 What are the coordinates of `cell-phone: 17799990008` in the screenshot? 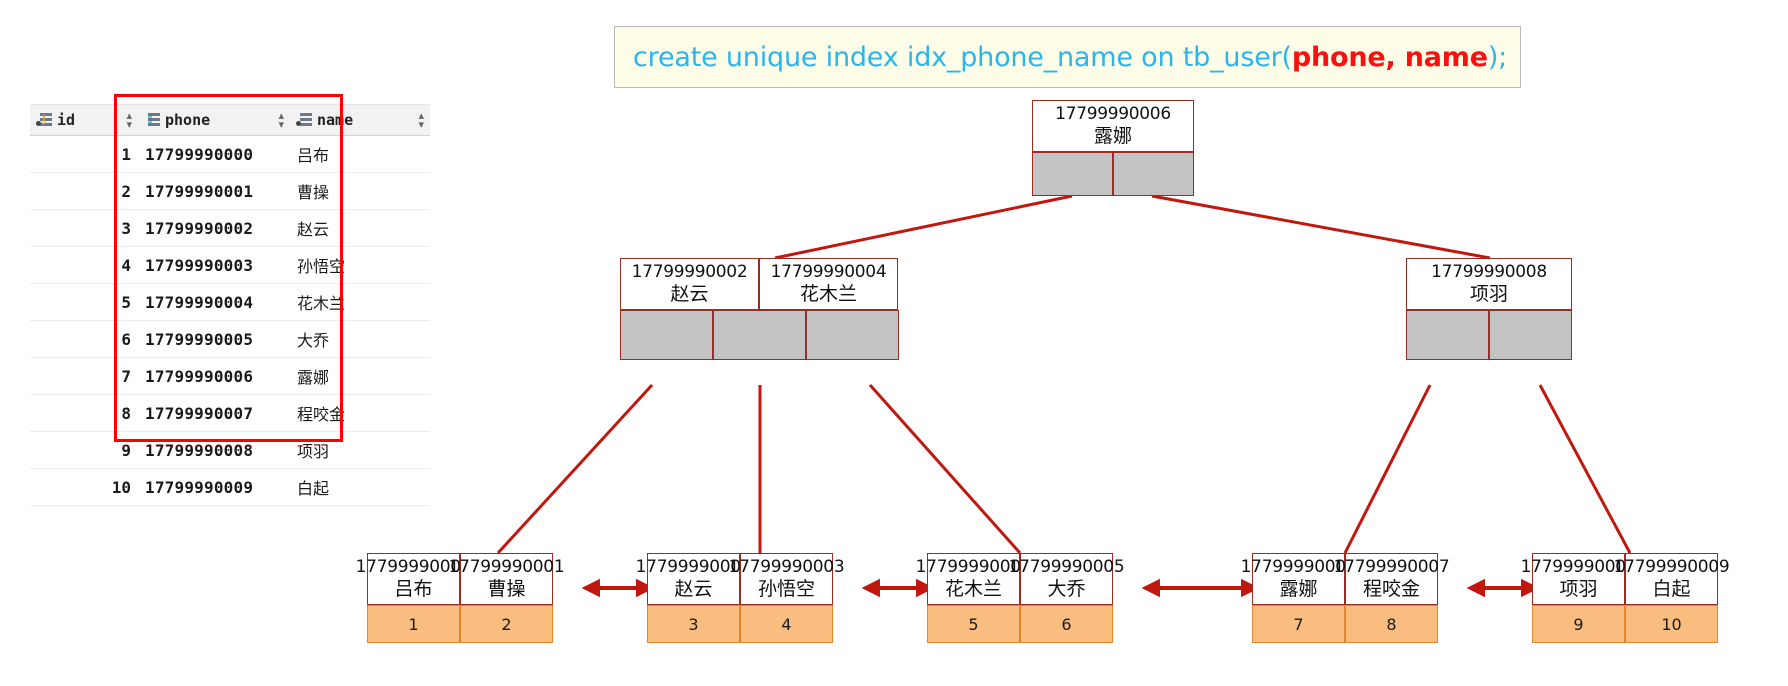 It's located at (214, 450).